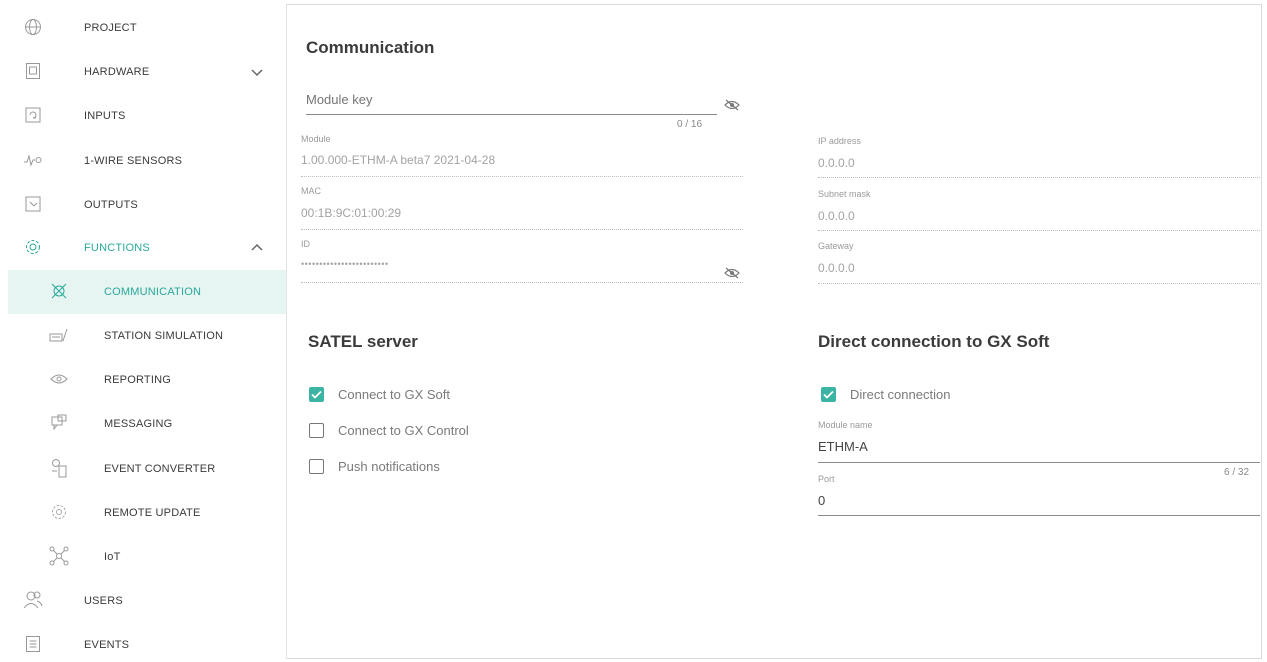  I want to click on checkbox-label: Direct connection, so click(900, 394).